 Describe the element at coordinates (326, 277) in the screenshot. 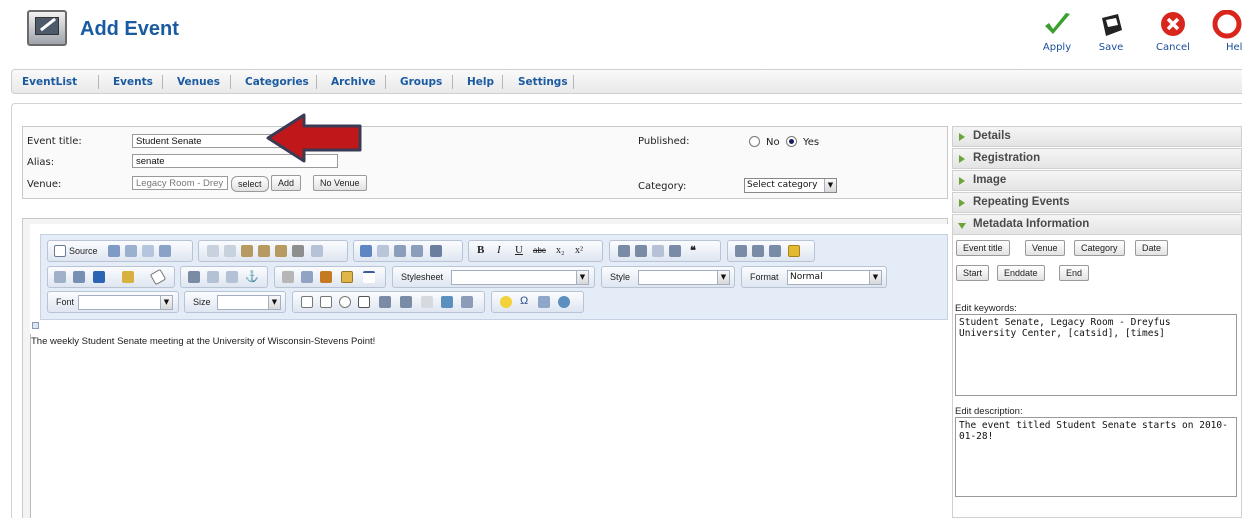

I see `media-icon` at that location.